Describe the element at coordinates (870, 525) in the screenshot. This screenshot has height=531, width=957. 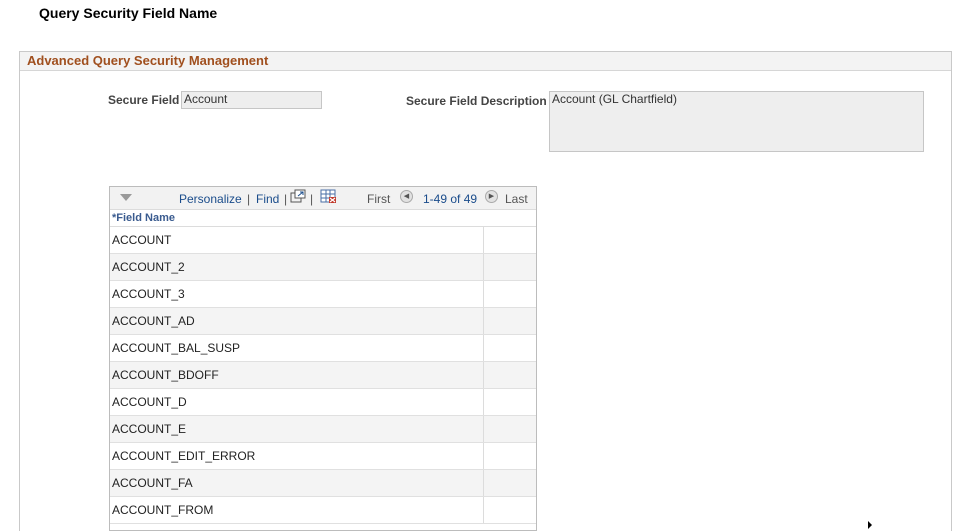
I see `mouse-cursor` at that location.